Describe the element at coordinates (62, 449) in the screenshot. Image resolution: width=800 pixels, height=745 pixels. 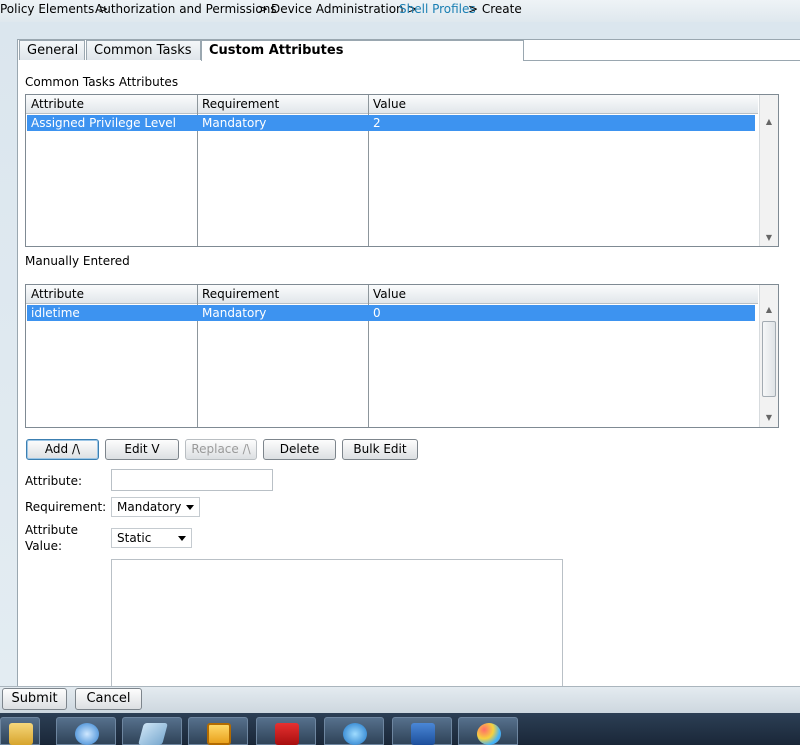
I see `add-button: Add /\` at that location.